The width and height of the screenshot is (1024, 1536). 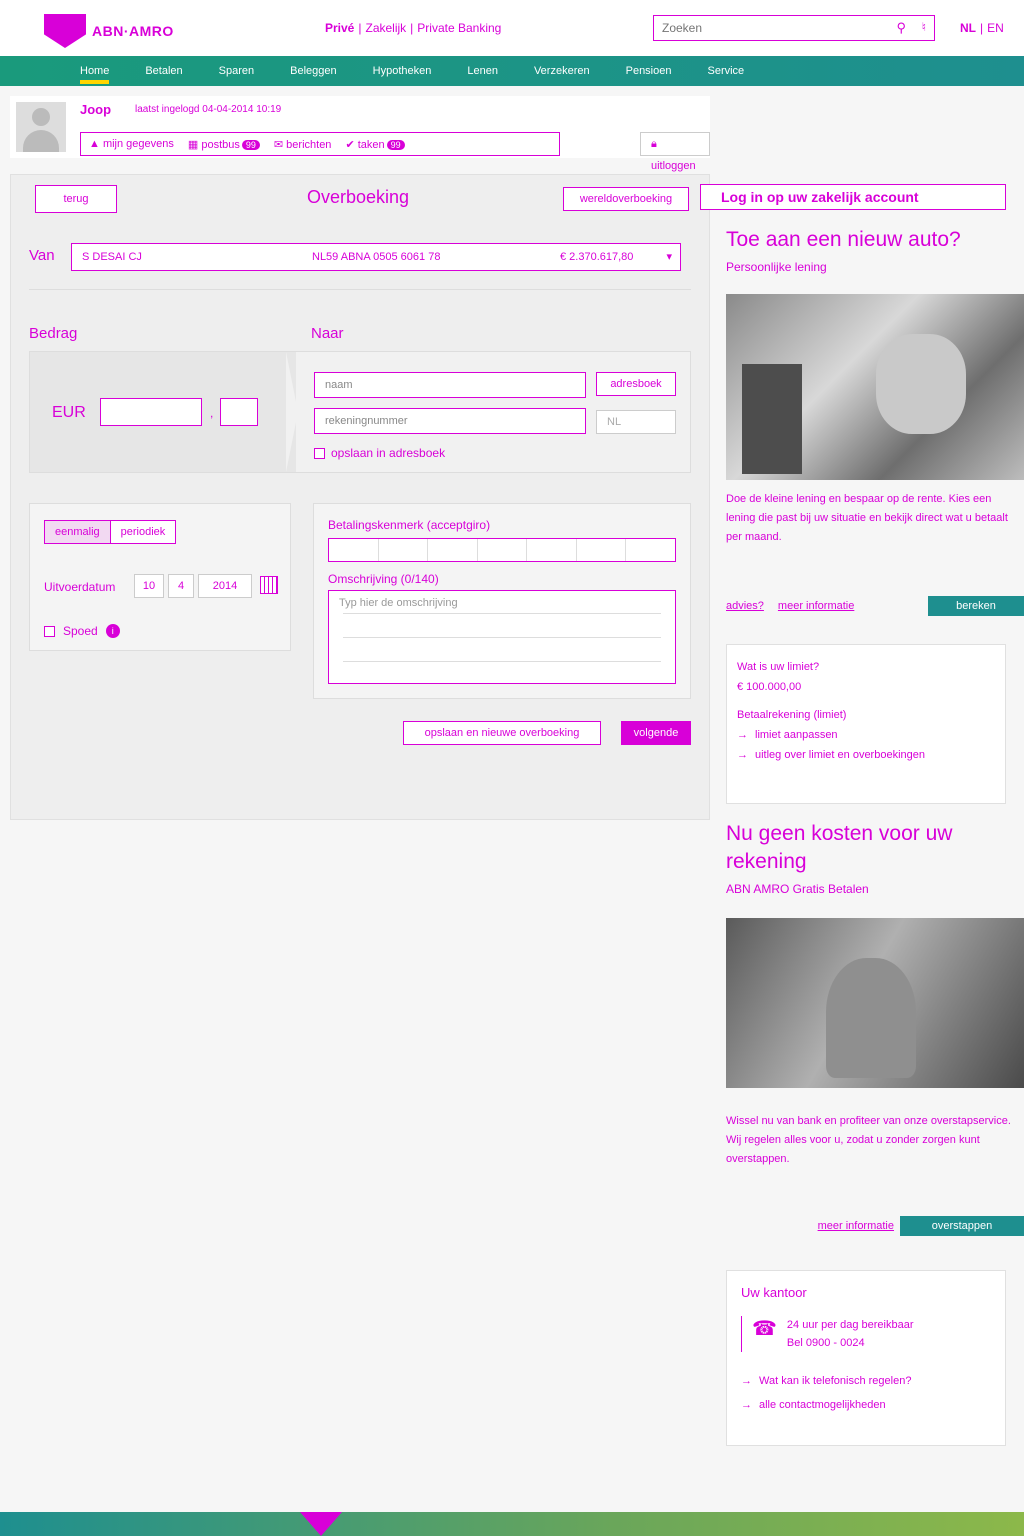 I want to click on amount-decimal-input, so click(x=239, y=412).